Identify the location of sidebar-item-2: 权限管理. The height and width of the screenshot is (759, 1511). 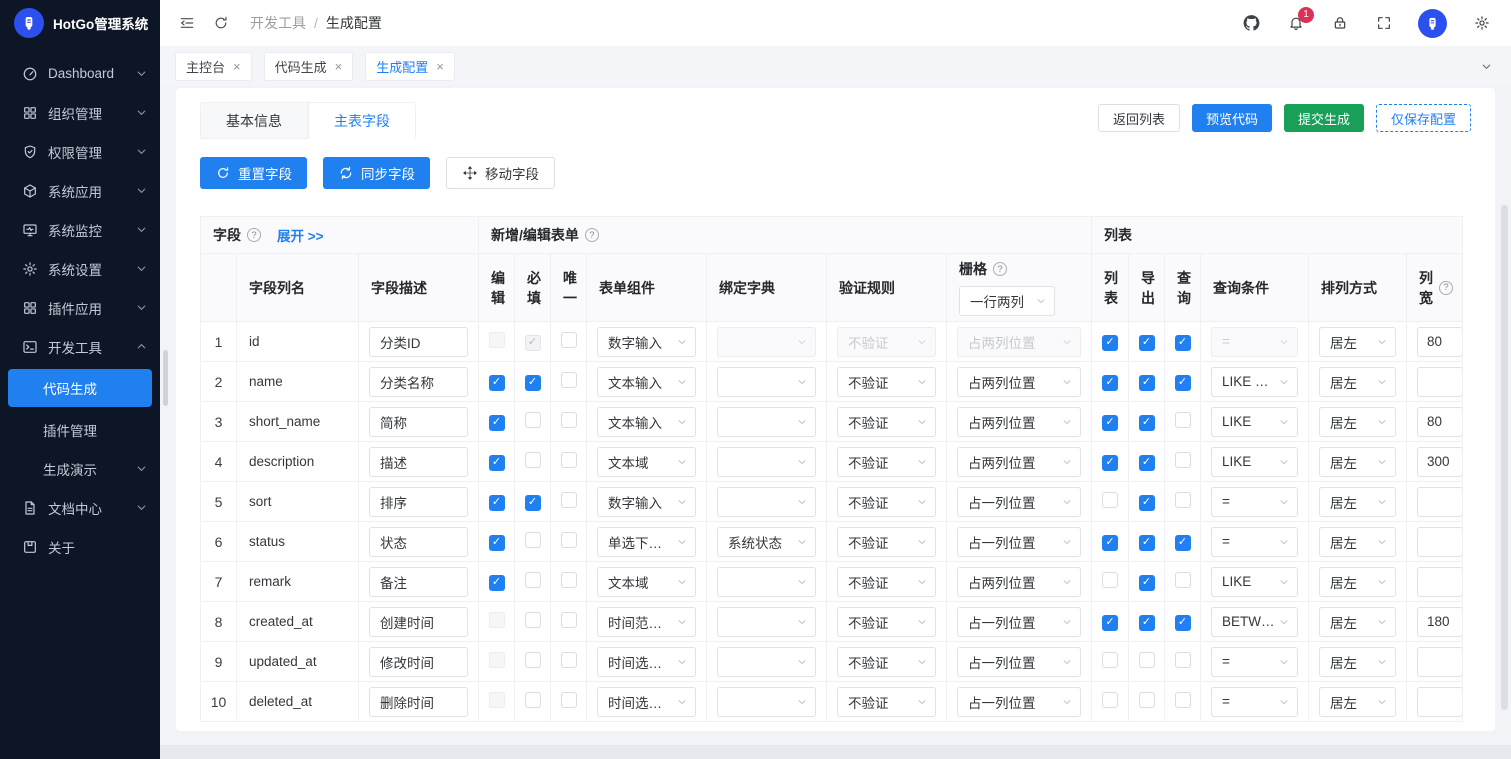
(80, 151).